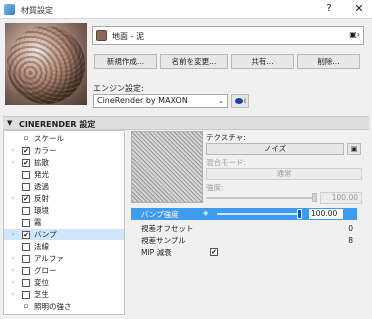  What do you see at coordinates (244, 252) in the screenshot?
I see `mip-falloff-row: MIP 減衰 ✔` at bounding box center [244, 252].